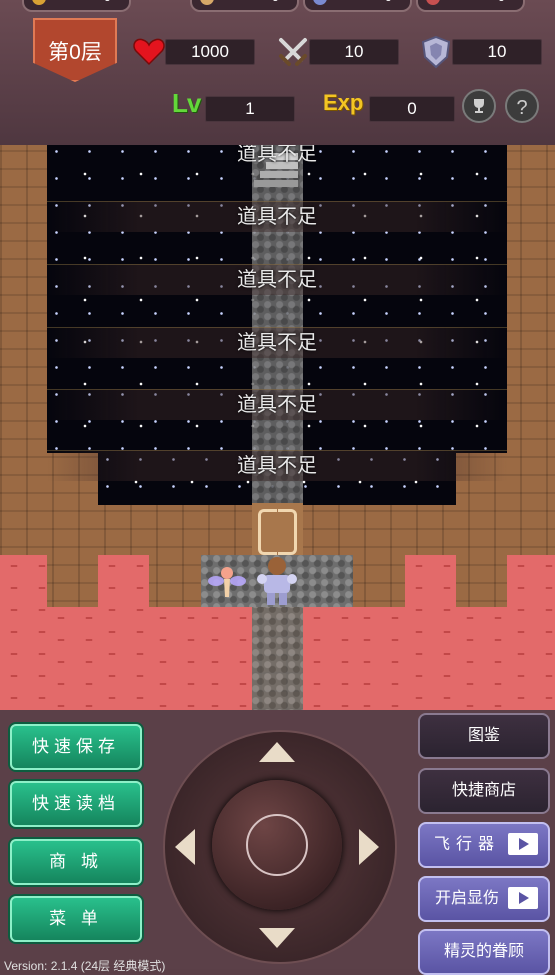  Describe the element at coordinates (293, 52) in the screenshot. I see `crossed-swords-icon` at that location.